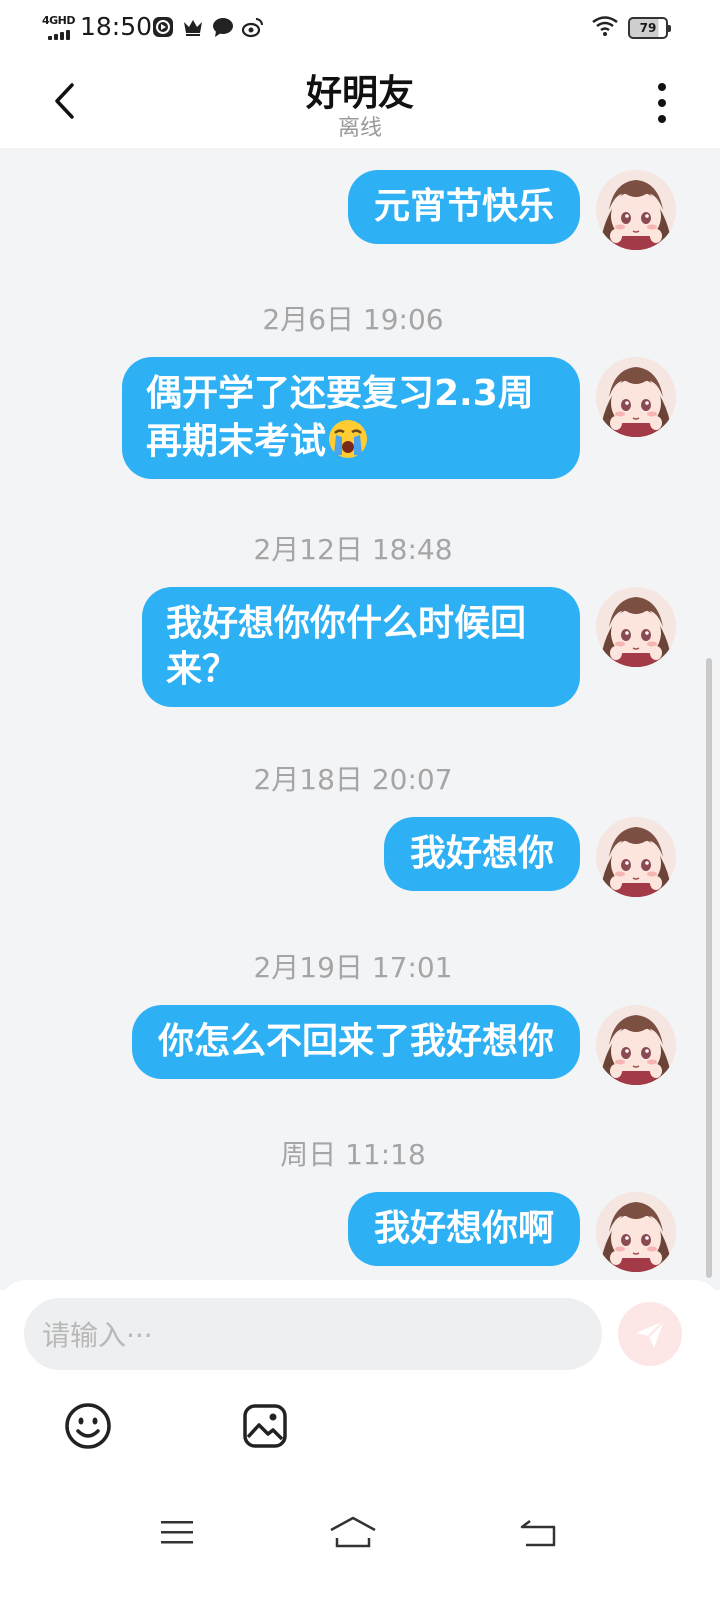  I want to click on notification-icons, so click(208, 27).